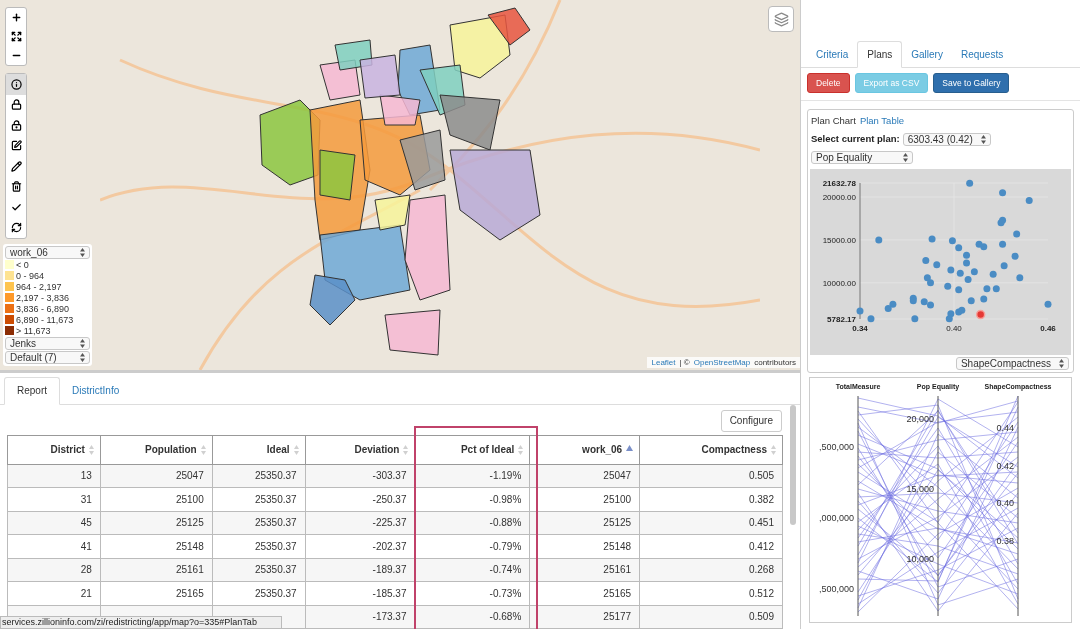 This screenshot has width=1080, height=629. Describe the element at coordinates (711, 449) in the screenshot. I see `column-header: Compactness` at that location.